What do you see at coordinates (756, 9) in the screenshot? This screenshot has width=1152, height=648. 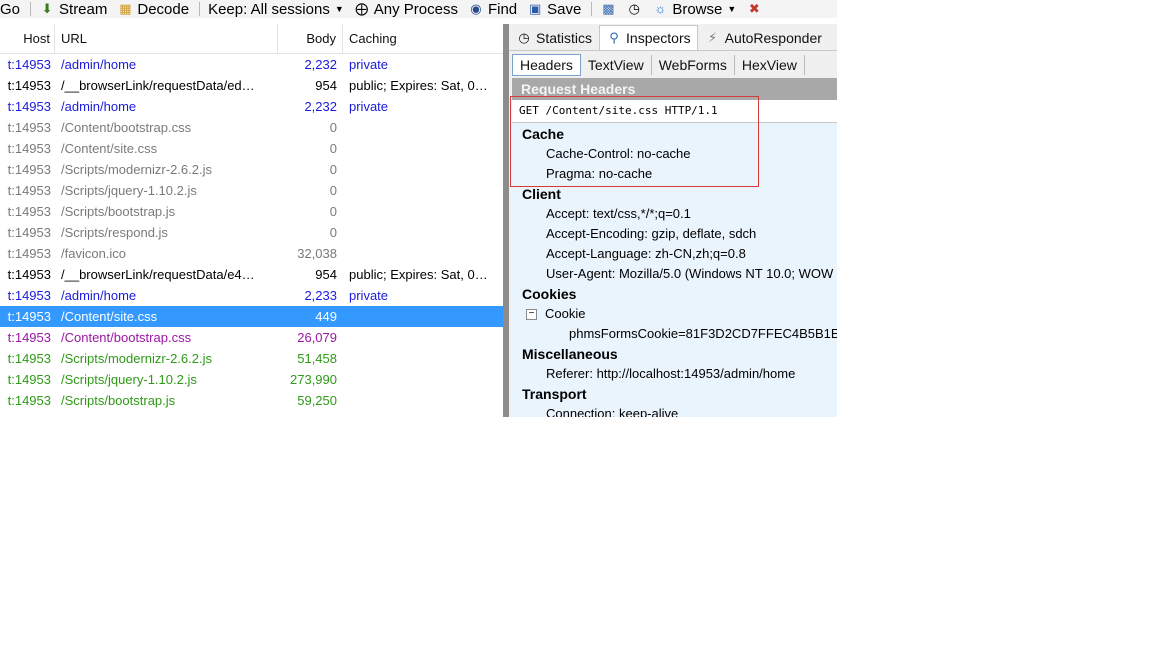 I see `clear-cache-button: ✖` at bounding box center [756, 9].